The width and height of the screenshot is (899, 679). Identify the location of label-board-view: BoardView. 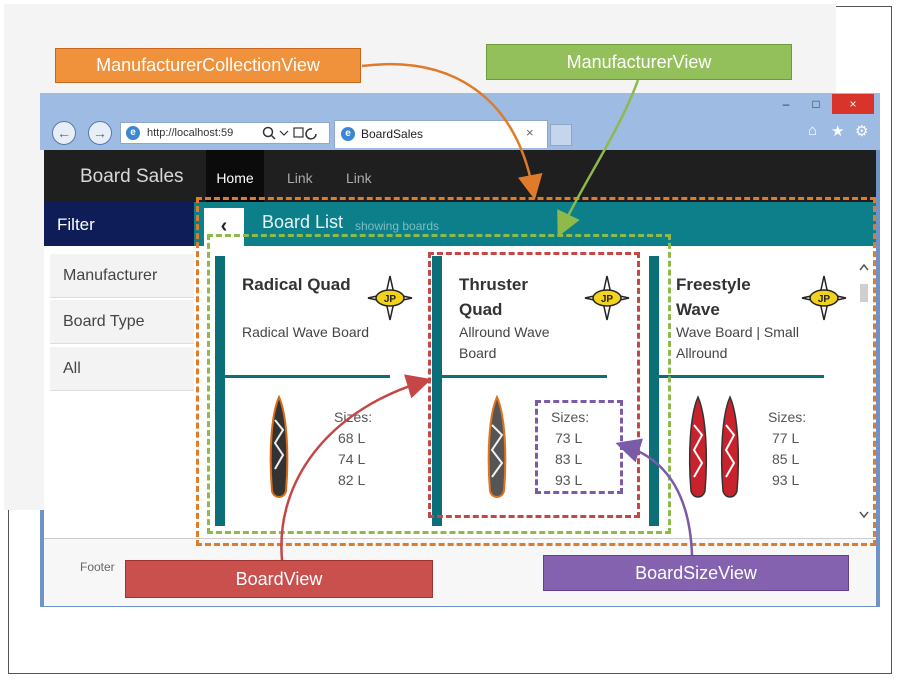
(279, 579).